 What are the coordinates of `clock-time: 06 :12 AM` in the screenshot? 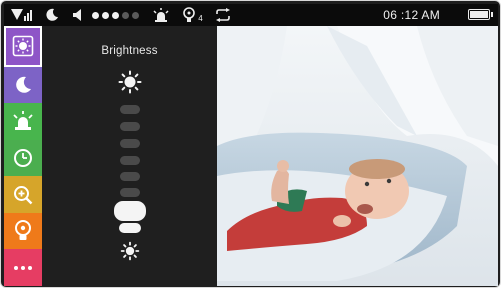 It's located at (411, 15).